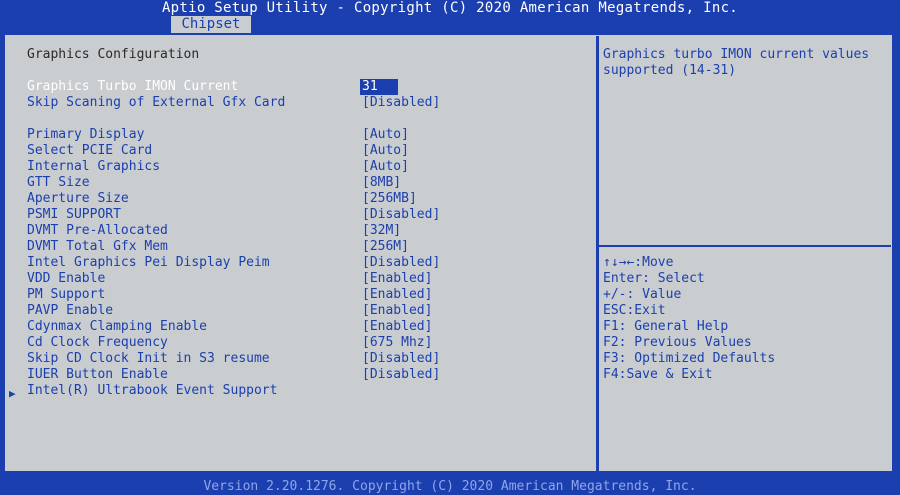  Describe the element at coordinates (133, 86) in the screenshot. I see `setting-label: Graphics Turbo IMON Current` at that location.